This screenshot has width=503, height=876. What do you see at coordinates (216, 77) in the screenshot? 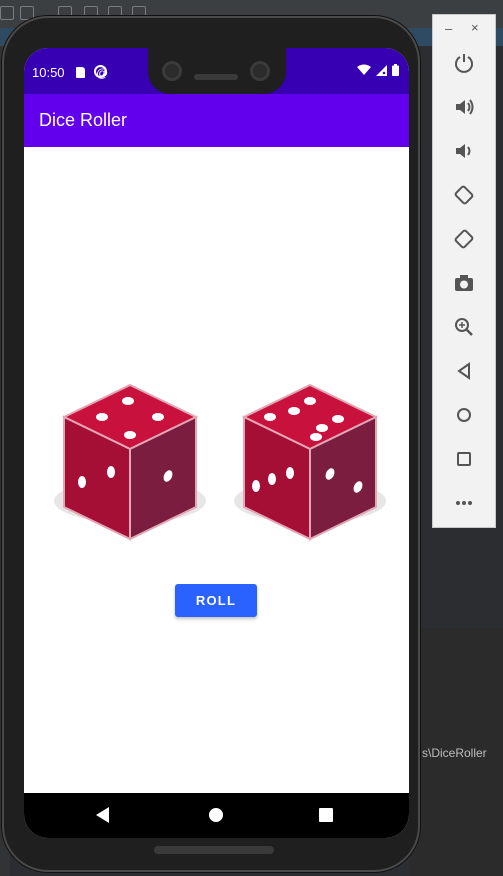
I see `earpiece-speaker` at bounding box center [216, 77].